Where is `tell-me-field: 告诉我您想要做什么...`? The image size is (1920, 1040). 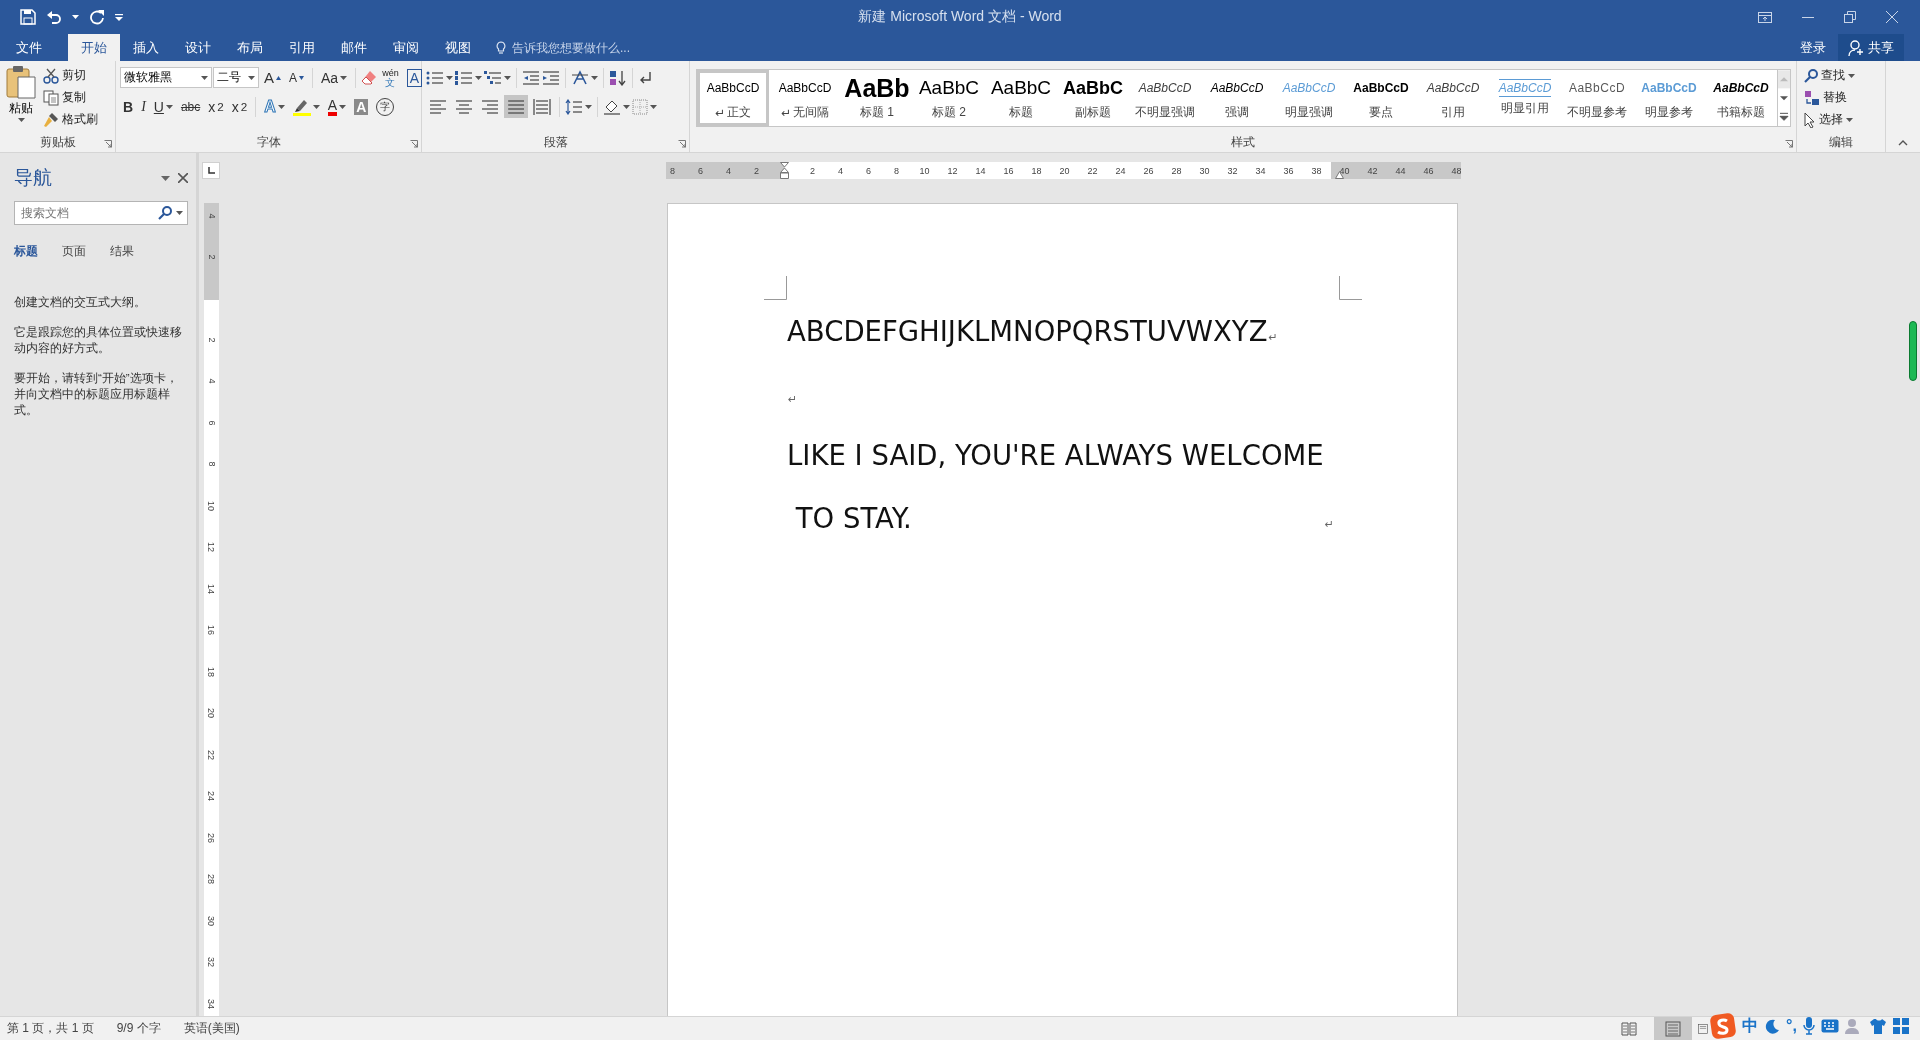
tell-me-field: 告诉我您想要做什么... is located at coordinates (587, 47).